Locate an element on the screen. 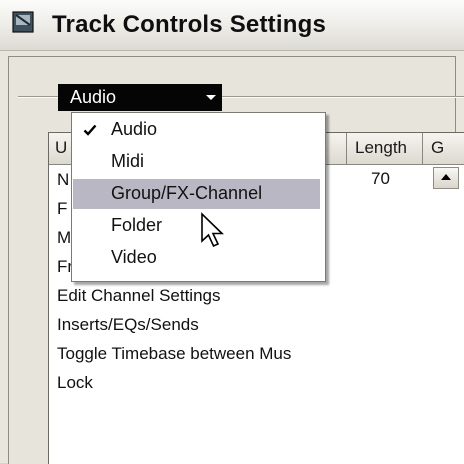 This screenshot has width=464, height=464. arrow-up-icon is located at coordinates (446, 177).